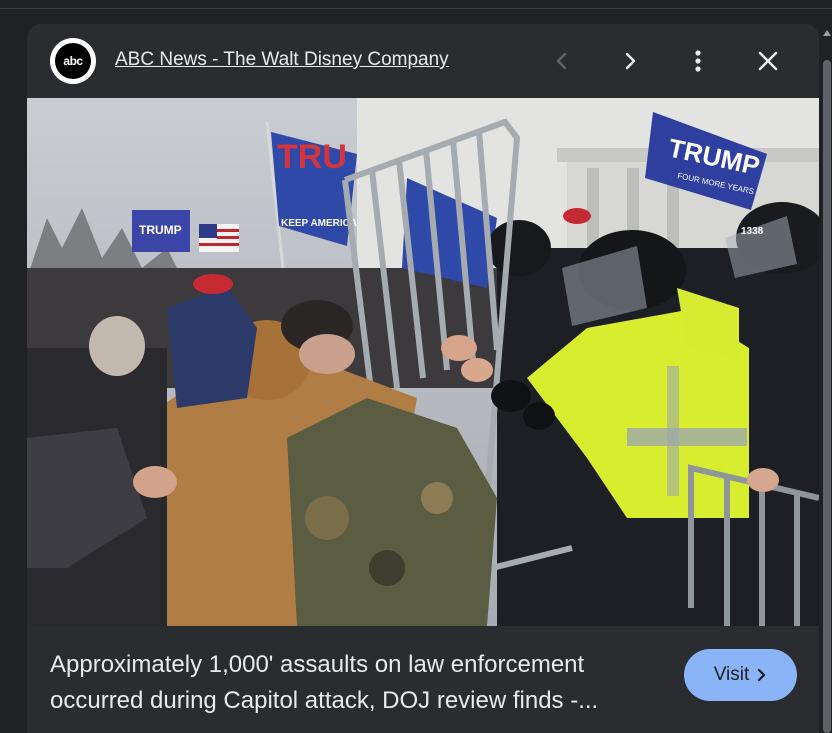 This screenshot has width=832, height=733. I want to click on chevron-left-icon, so click(561, 61).